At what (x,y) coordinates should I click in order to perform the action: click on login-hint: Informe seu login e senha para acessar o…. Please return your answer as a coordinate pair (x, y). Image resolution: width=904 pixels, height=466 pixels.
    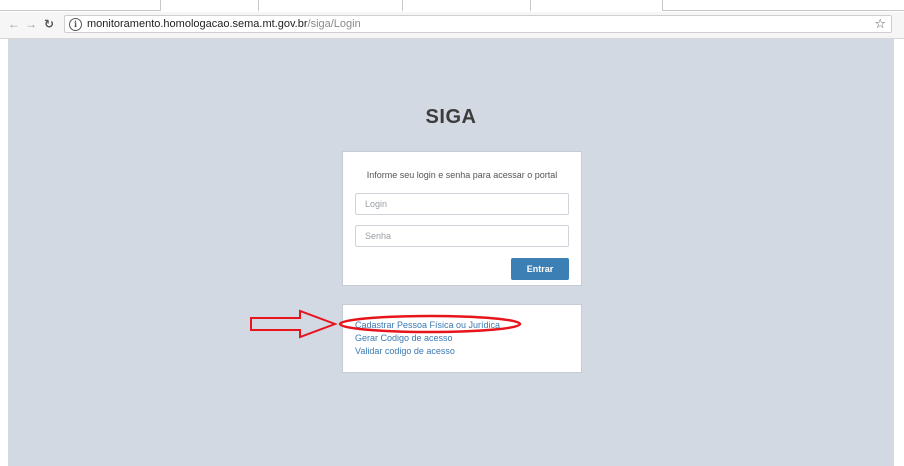
    Looking at the image, I should click on (462, 175).